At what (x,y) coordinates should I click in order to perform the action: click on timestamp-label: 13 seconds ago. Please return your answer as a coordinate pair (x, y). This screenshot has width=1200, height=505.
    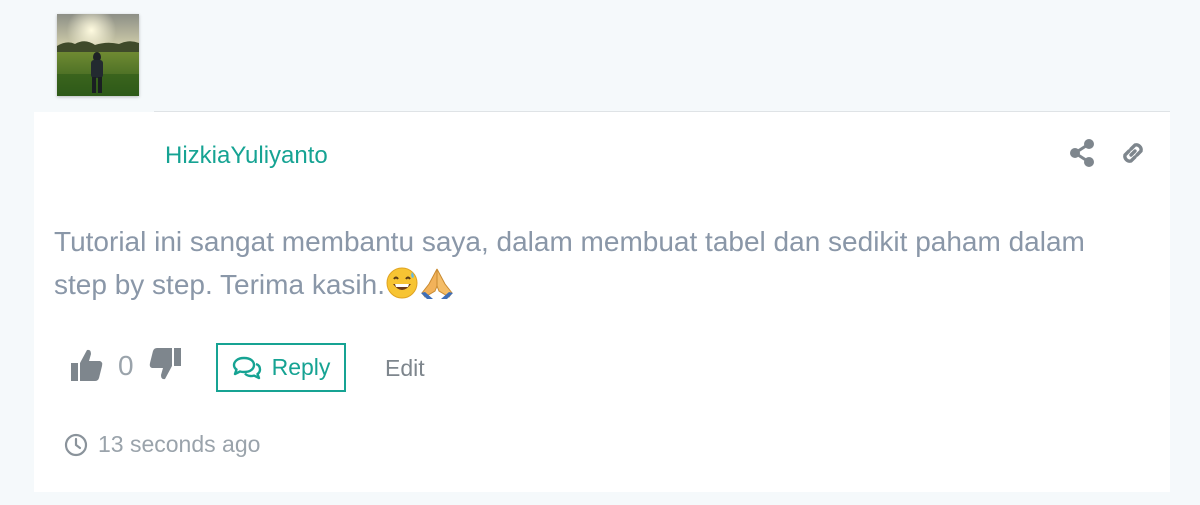
    Looking at the image, I should click on (179, 444).